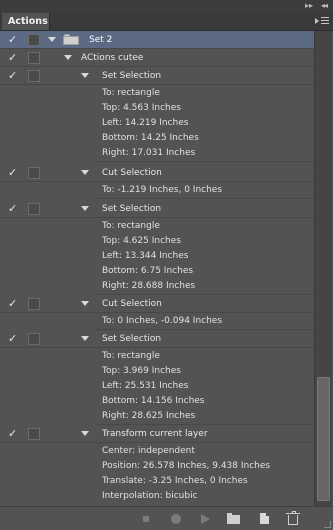 This screenshot has height=530, width=333. What do you see at coordinates (323, 268) in the screenshot?
I see `vertical-scrollbar` at bounding box center [323, 268].